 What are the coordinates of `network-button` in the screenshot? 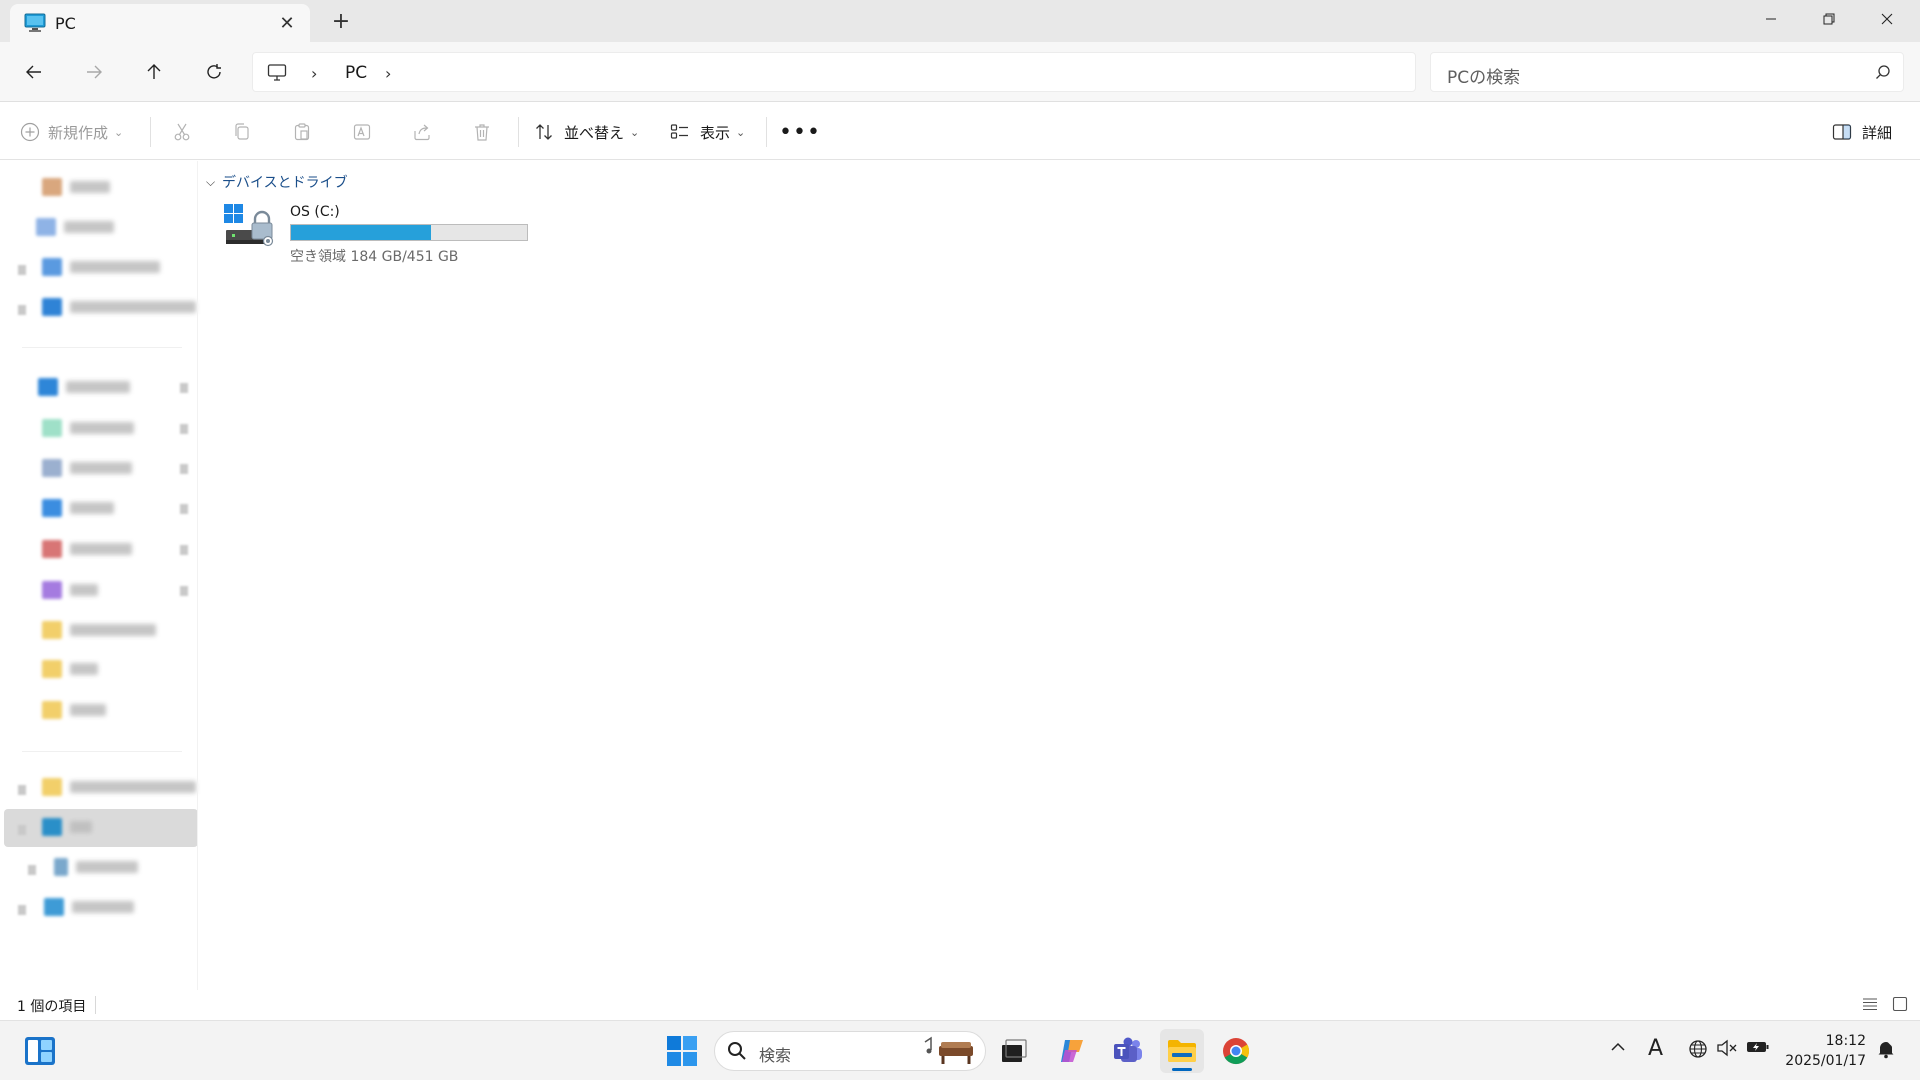 It's located at (1698, 1049).